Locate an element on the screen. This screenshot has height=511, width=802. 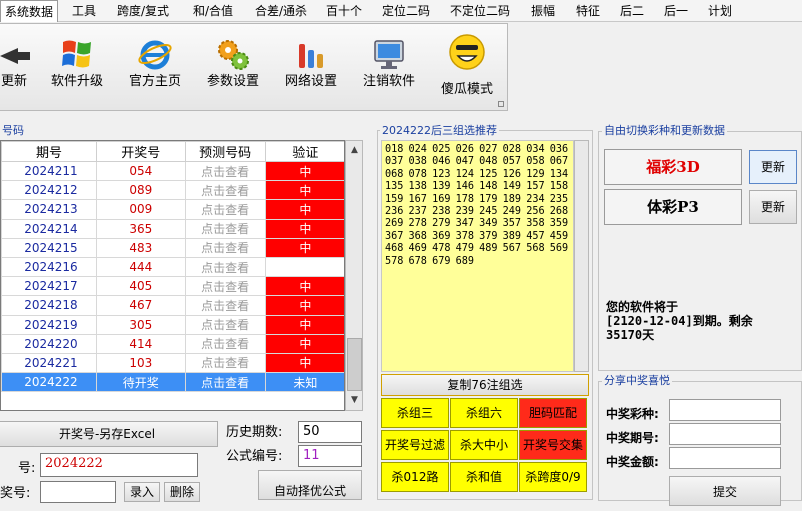
prize-amount-field is located at coordinates (725, 458).